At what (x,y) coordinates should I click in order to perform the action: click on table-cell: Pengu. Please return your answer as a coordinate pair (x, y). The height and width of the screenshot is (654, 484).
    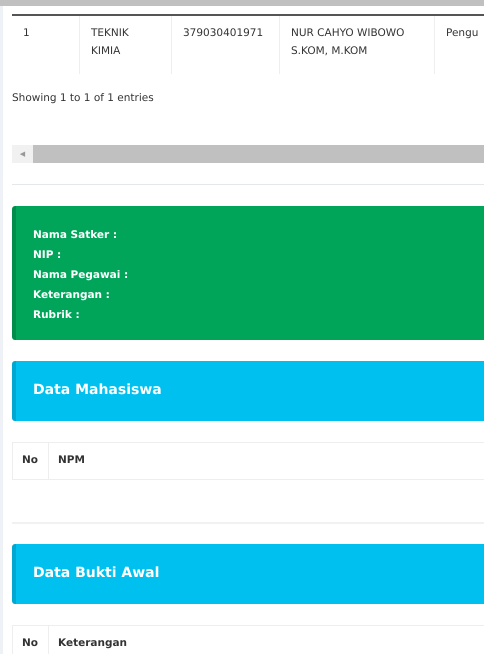
    Looking at the image, I should click on (459, 45).